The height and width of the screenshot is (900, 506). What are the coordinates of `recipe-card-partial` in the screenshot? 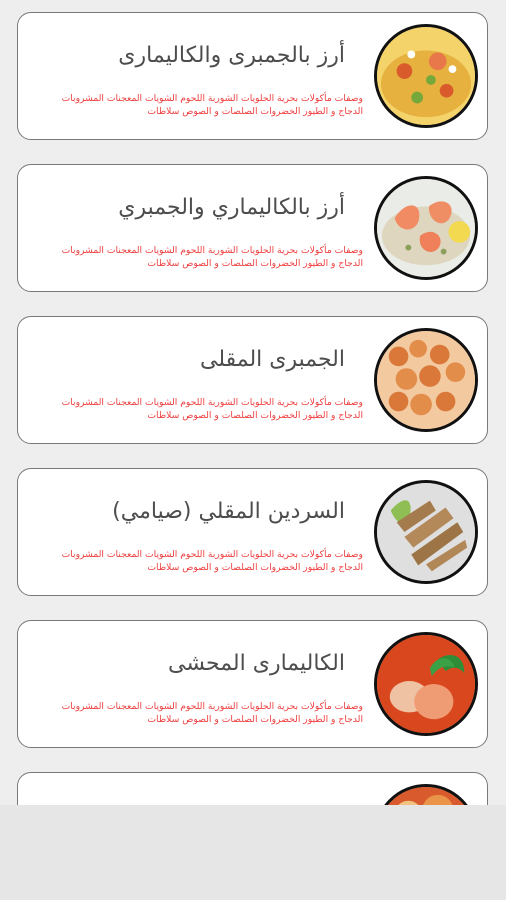 It's located at (252, 788).